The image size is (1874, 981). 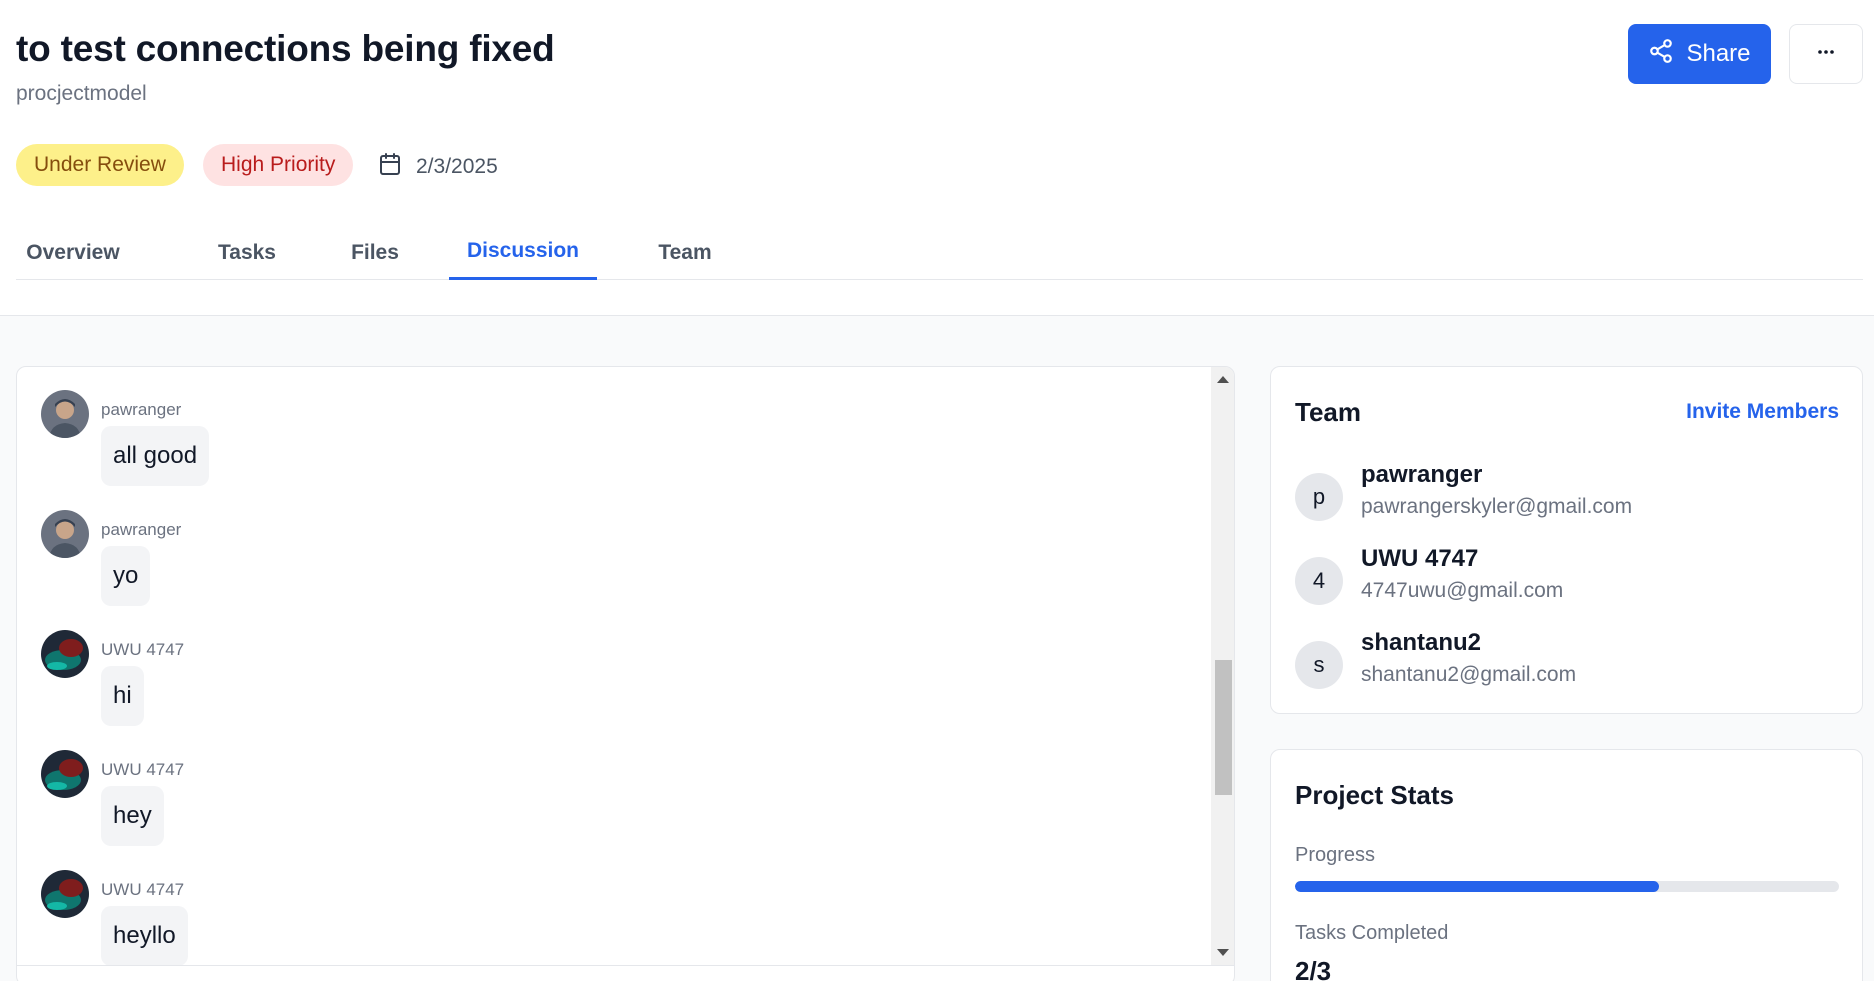 What do you see at coordinates (285, 48) in the screenshot?
I see `page-title: to test connections being fixed` at bounding box center [285, 48].